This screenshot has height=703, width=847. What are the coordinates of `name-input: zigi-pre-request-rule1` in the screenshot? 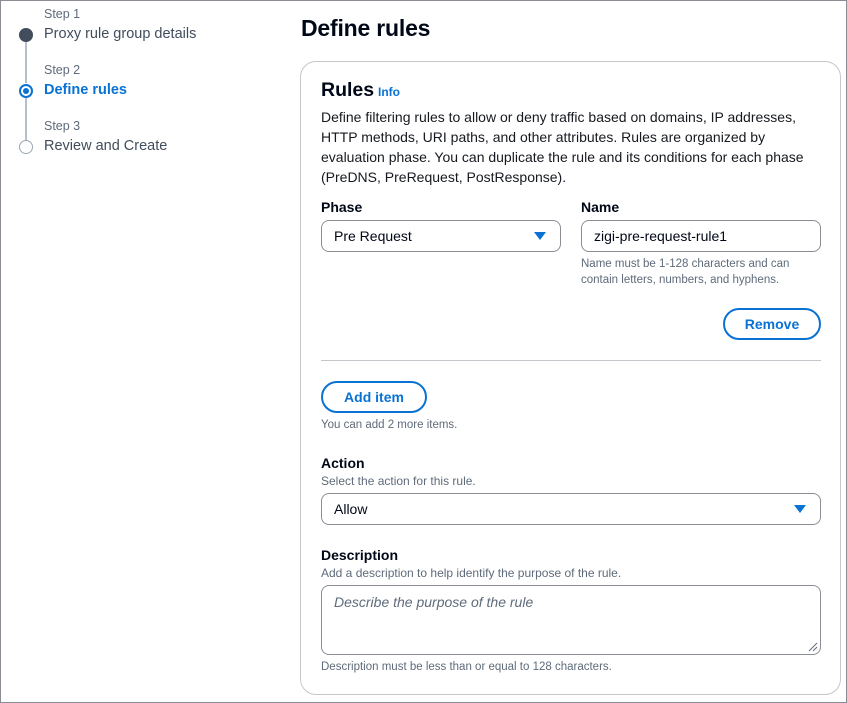 It's located at (701, 236).